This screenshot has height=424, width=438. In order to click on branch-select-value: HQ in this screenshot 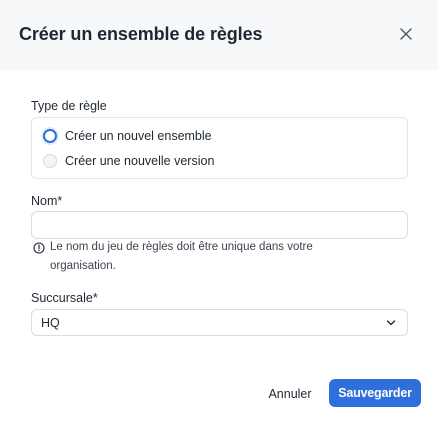, I will do `click(50, 323)`.